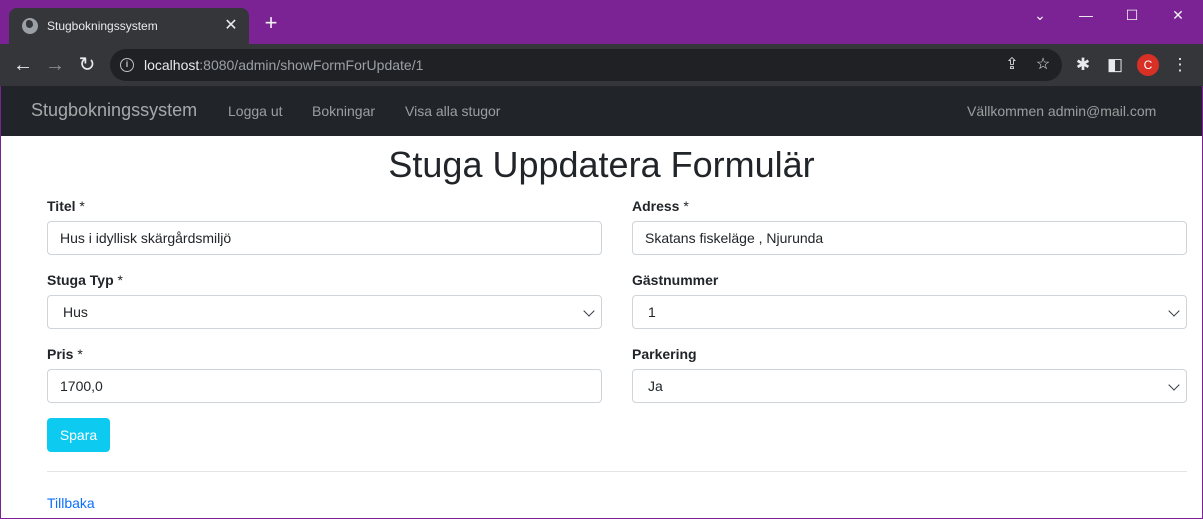  Describe the element at coordinates (78, 435) in the screenshot. I see `save-button: Spara` at that location.